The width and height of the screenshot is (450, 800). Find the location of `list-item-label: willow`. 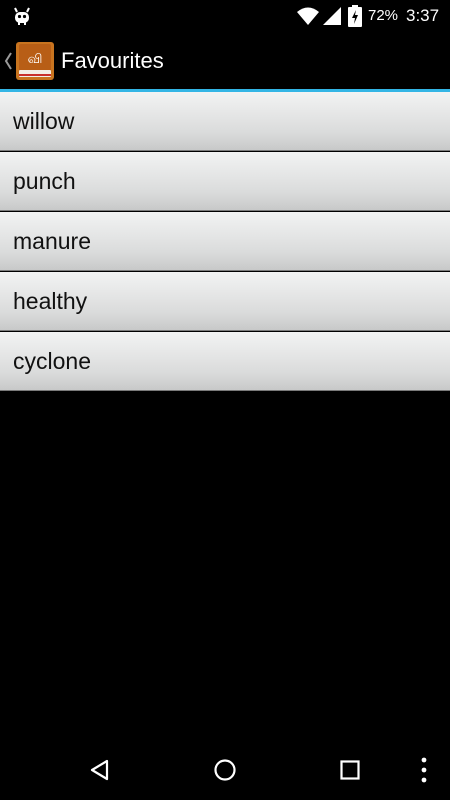

list-item-label: willow is located at coordinates (44, 120).